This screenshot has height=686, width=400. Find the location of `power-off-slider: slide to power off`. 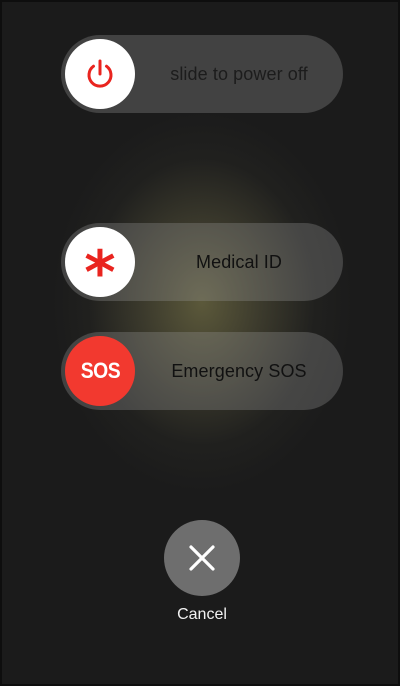

power-off-slider: slide to power off is located at coordinates (202, 74).